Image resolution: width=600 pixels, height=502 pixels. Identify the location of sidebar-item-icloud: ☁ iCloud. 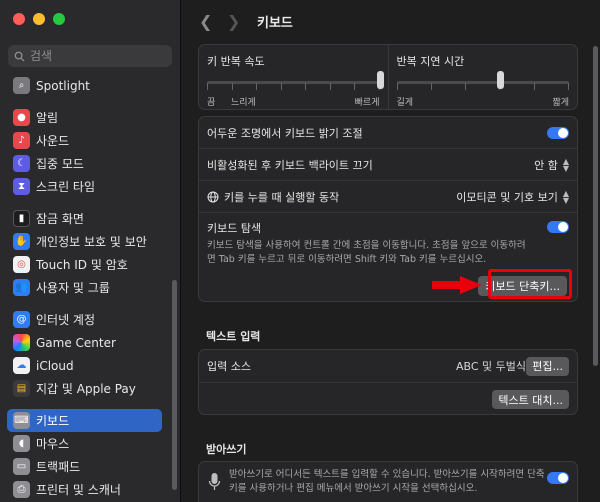
(84, 365).